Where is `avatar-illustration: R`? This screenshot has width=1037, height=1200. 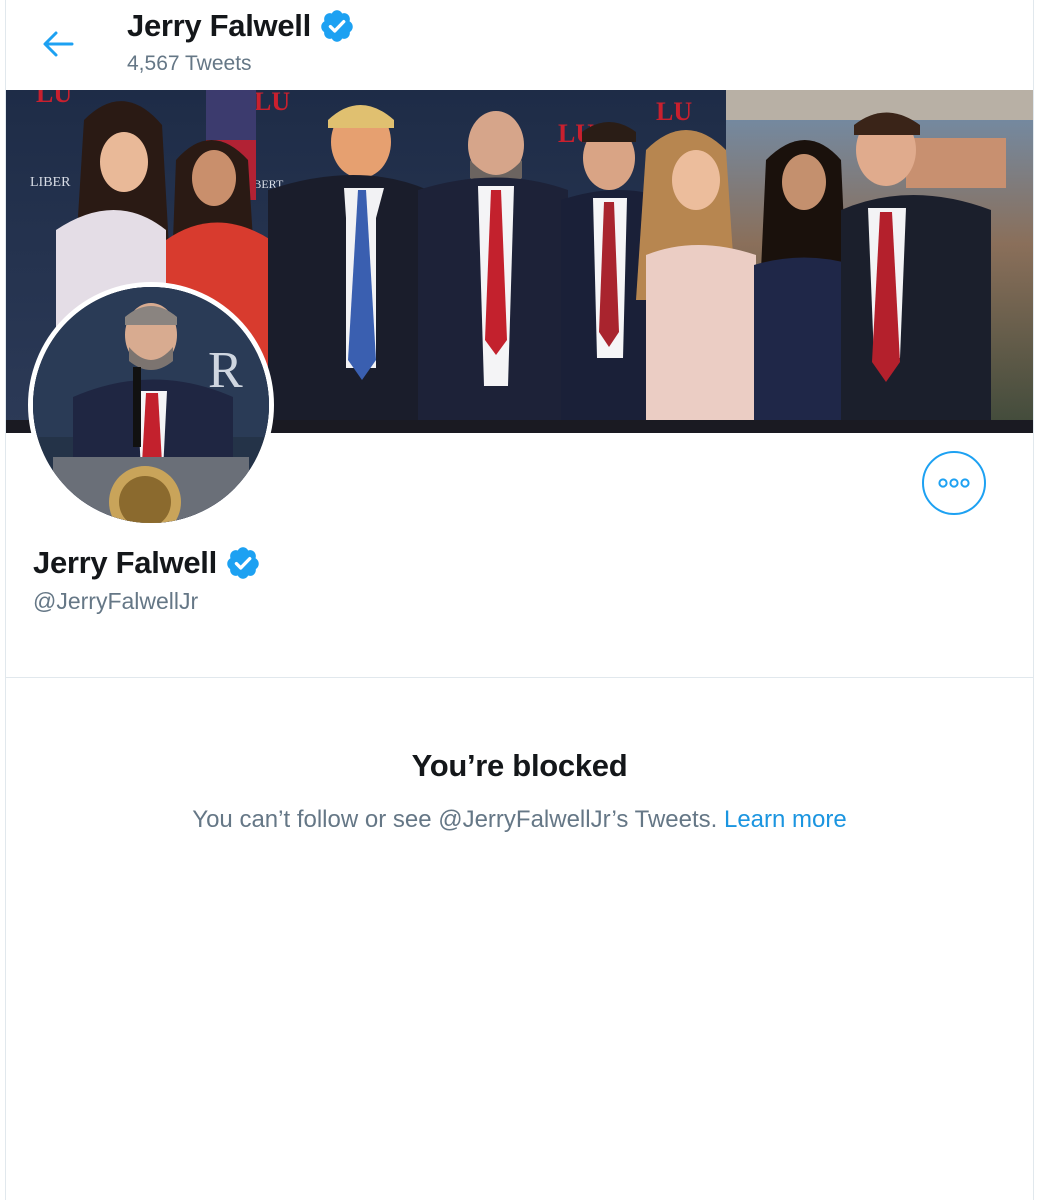 avatar-illustration: R is located at coordinates (151, 405).